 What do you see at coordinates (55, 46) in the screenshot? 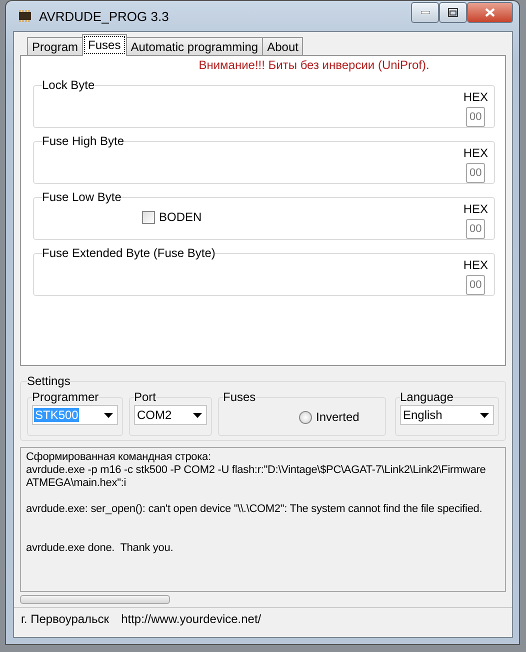
I see `tab: Program` at bounding box center [55, 46].